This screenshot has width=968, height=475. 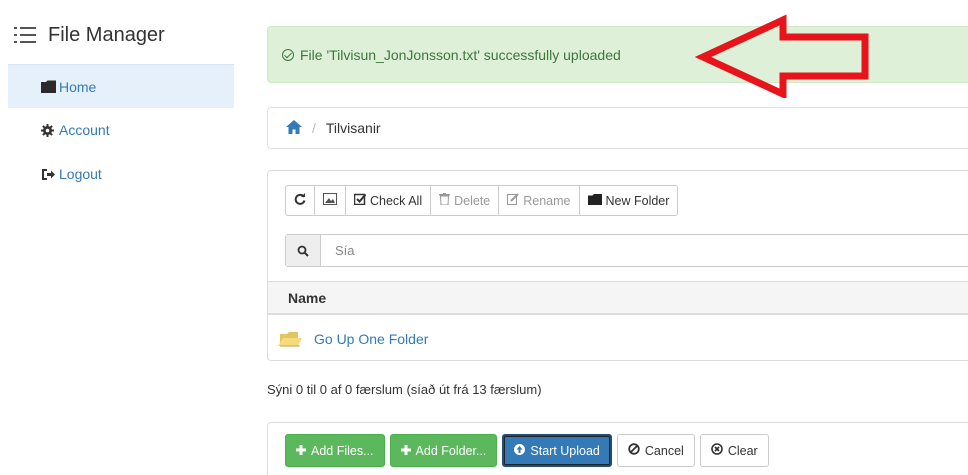 What do you see at coordinates (664, 450) in the screenshot?
I see `cancel-label: Cancel` at bounding box center [664, 450].